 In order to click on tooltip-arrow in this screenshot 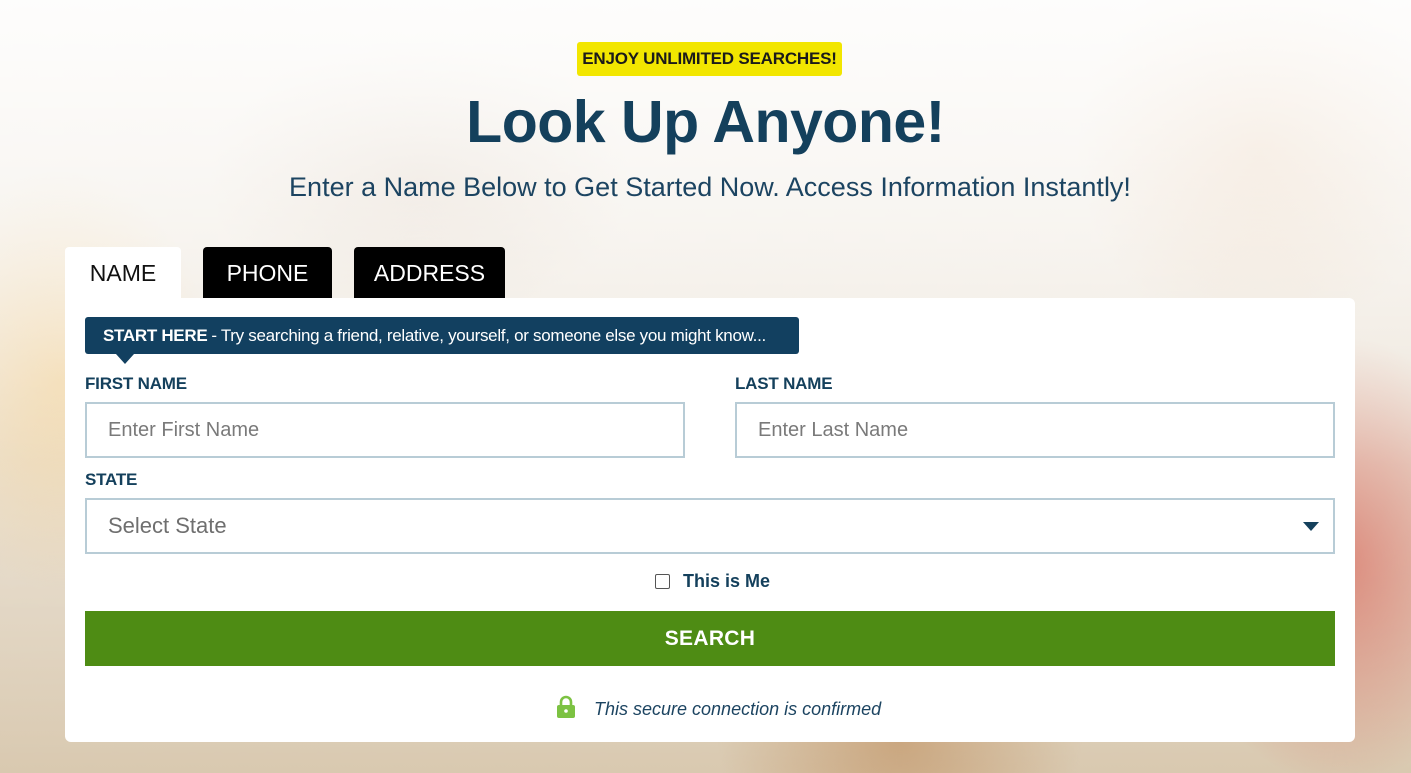, I will do `click(125, 359)`.